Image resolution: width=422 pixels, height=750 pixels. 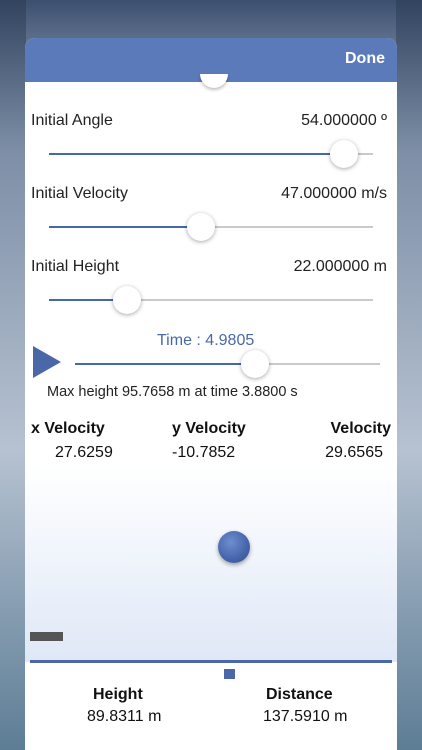 I want to click on height-label: Initial Height, so click(x=75, y=266).